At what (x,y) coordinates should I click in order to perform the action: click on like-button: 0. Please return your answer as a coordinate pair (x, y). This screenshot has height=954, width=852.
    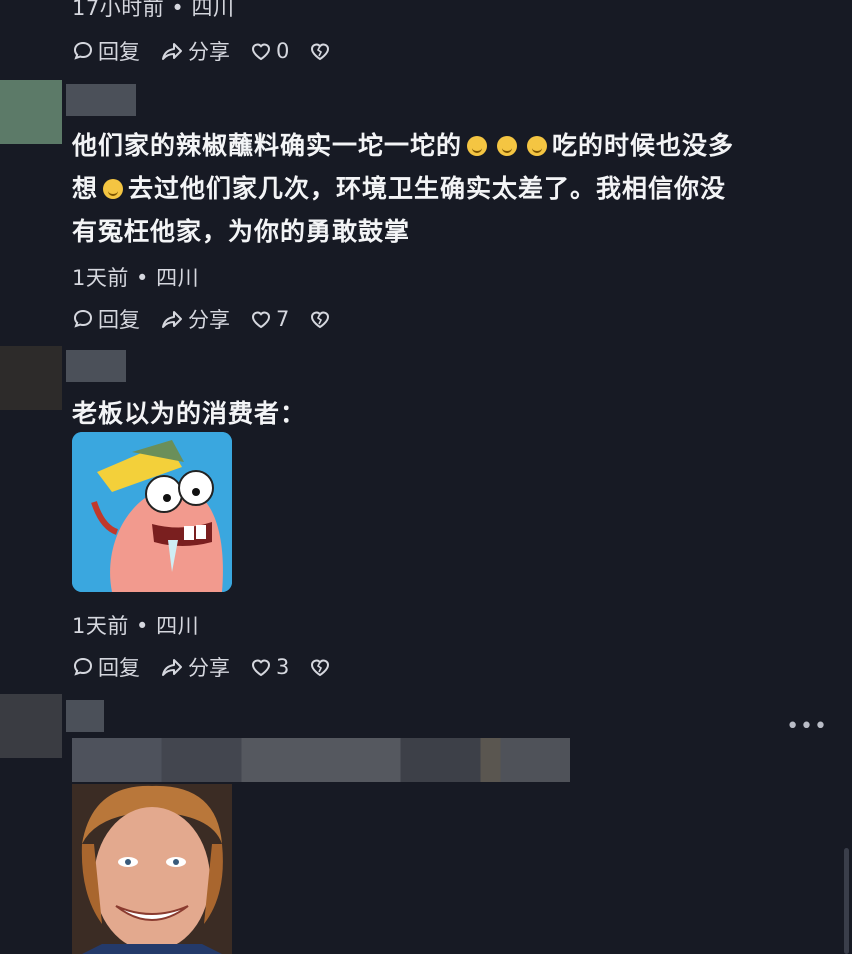
    Looking at the image, I should click on (269, 51).